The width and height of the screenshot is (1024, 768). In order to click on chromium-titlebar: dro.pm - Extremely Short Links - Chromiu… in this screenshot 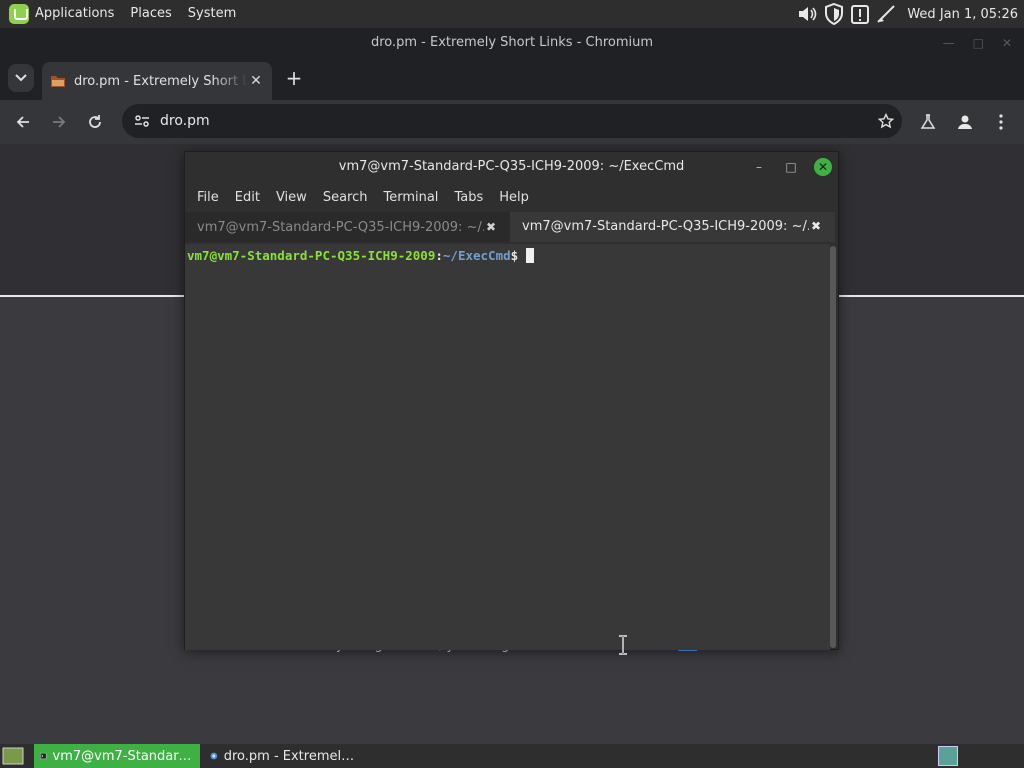, I will do `click(512, 43)`.